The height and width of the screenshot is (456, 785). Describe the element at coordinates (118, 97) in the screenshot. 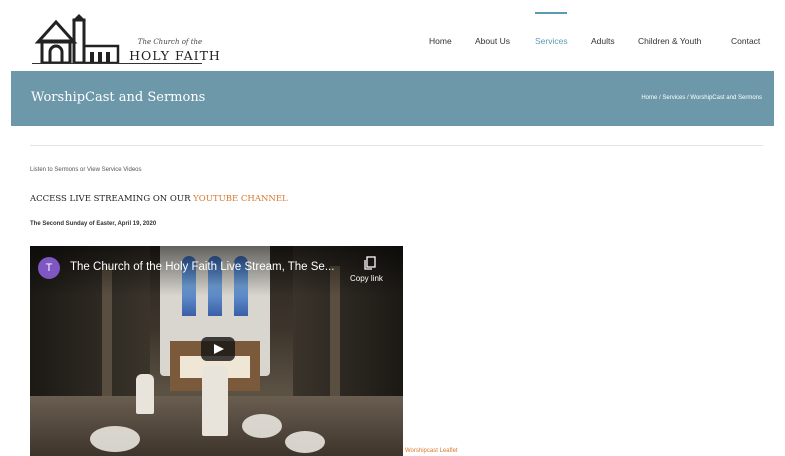

I see `page-title: WorshipCast and Sermons` at that location.